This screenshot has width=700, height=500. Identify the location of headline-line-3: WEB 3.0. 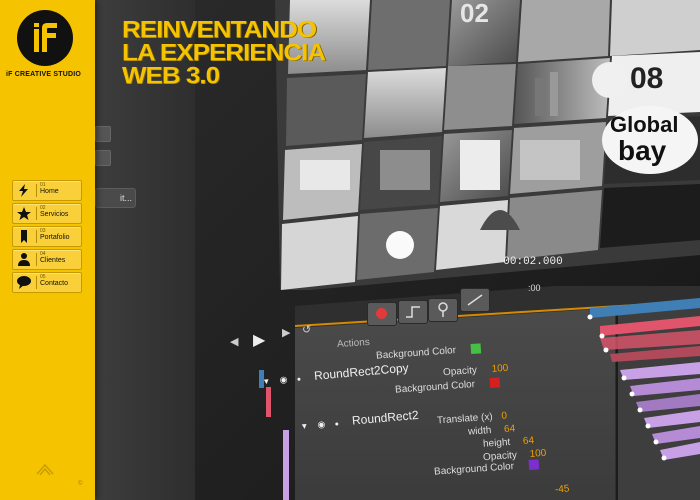
(171, 75).